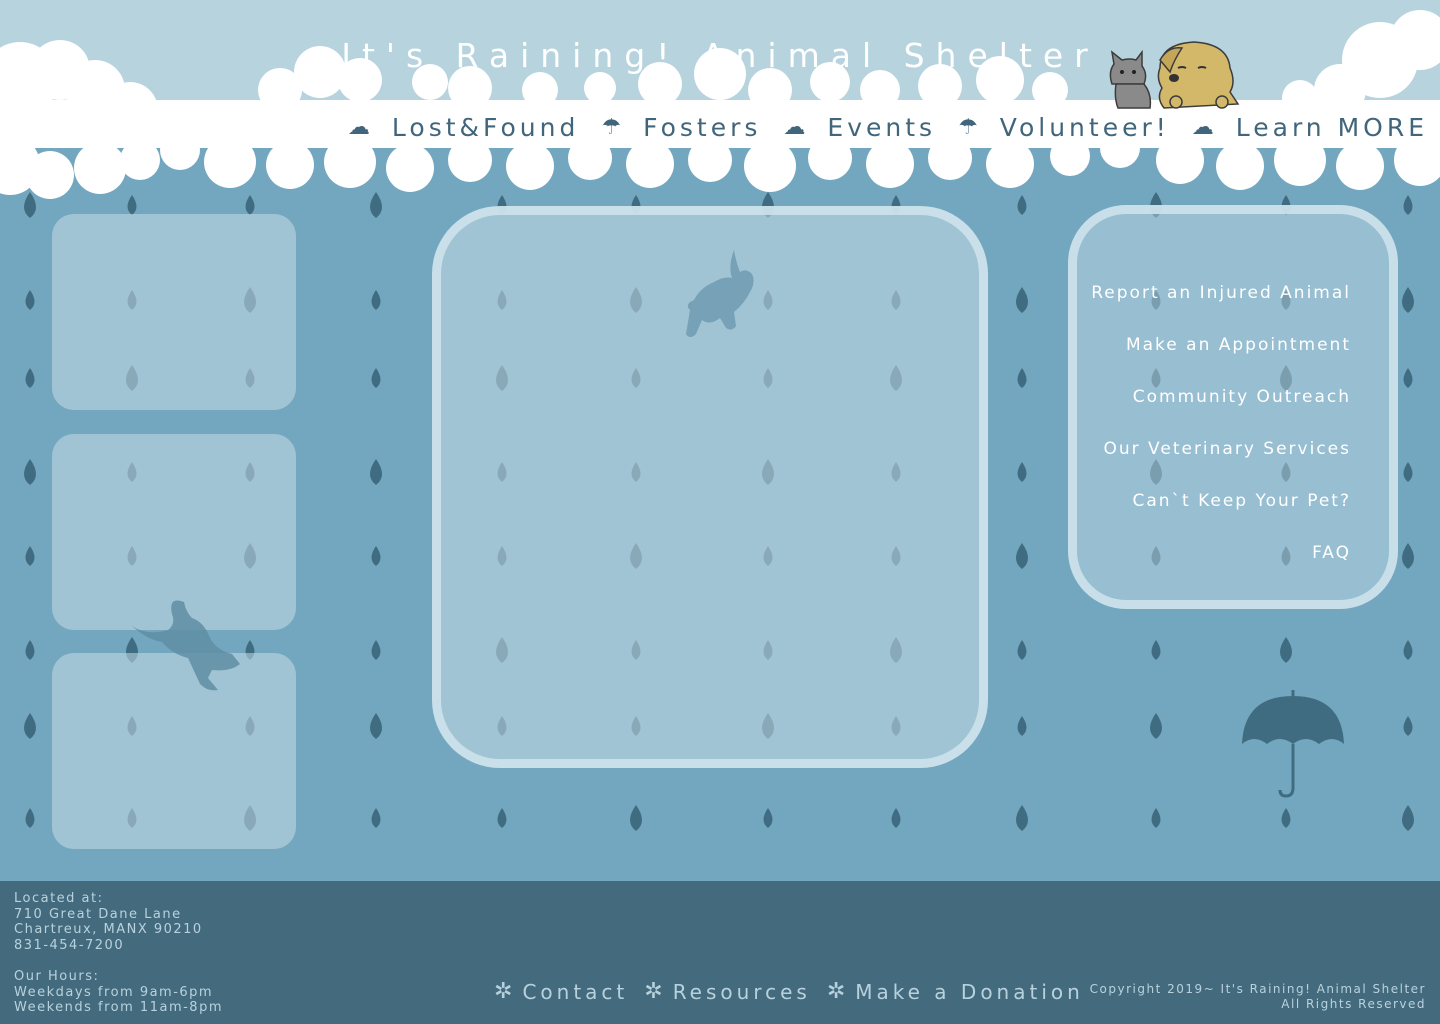 This screenshot has width=1440, height=1024. Describe the element at coordinates (1221, 510) in the screenshot. I see `link-cant-keep-pet: Can`t Keep Your Pet?` at that location.